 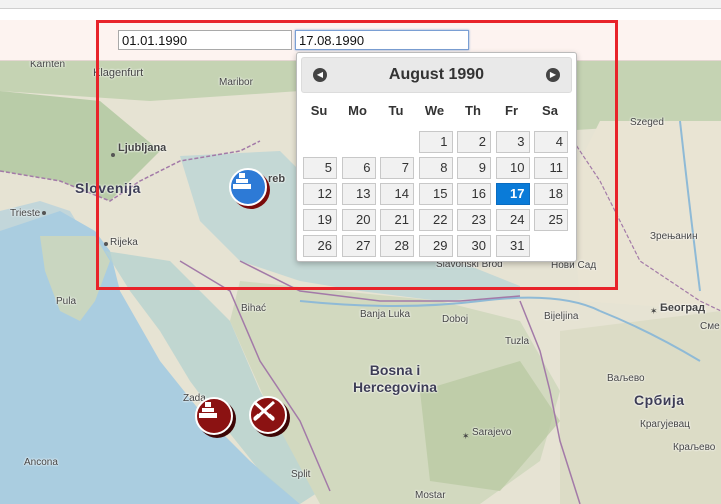 What do you see at coordinates (358, 168) in the screenshot?
I see `calendar-day: 6` at bounding box center [358, 168].